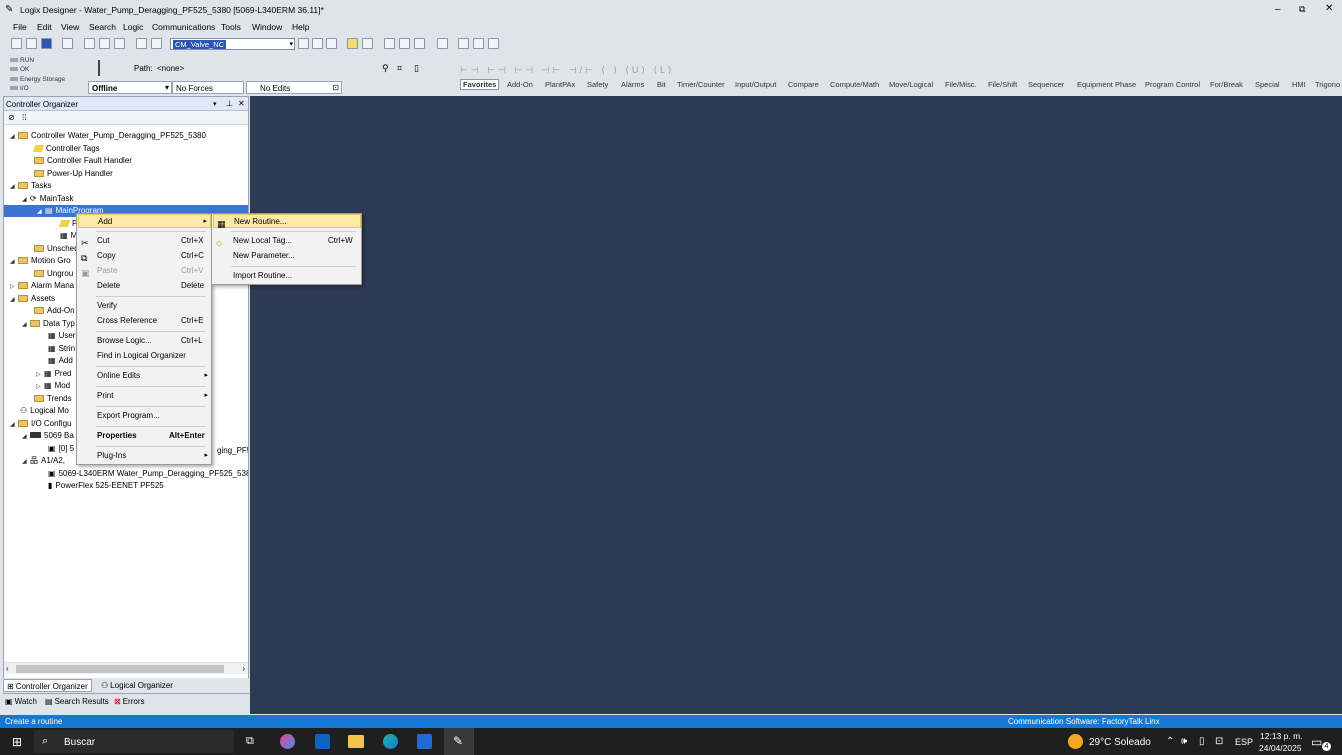  I want to click on close-button: ✕, so click(1329, 8).